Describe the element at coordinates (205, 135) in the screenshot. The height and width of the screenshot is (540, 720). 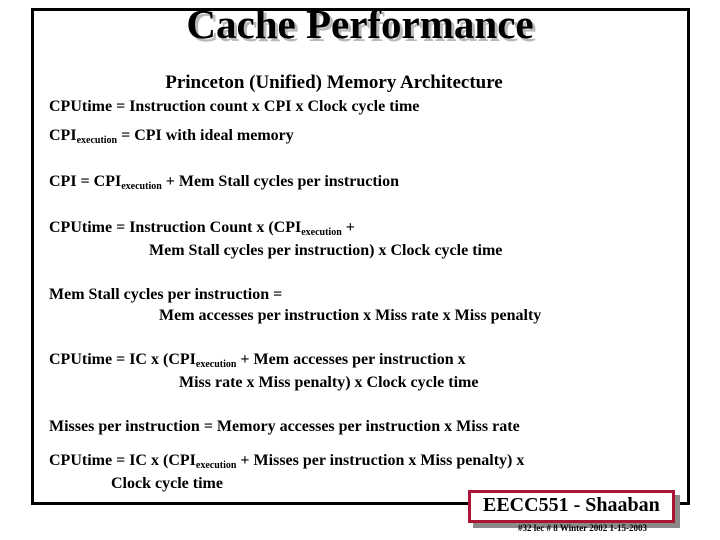
I see `cpi-execution-rhs: = CPI with ideal memory` at that location.